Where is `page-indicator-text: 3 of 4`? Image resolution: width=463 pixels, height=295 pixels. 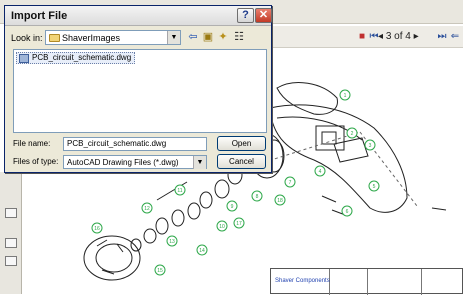 page-indicator-text: 3 of 4 is located at coordinates (398, 36).